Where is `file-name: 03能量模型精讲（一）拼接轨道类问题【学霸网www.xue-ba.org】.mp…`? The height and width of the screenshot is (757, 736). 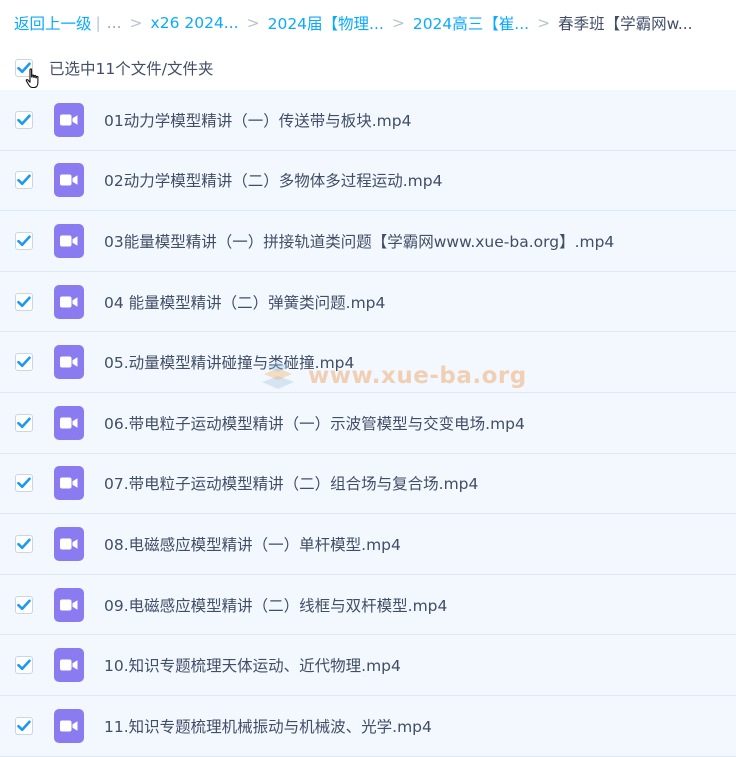 file-name: 03能量模型精讲（一）拼接轨道类问题【学霸网www.xue-ba.org】.mp… is located at coordinates (359, 241).